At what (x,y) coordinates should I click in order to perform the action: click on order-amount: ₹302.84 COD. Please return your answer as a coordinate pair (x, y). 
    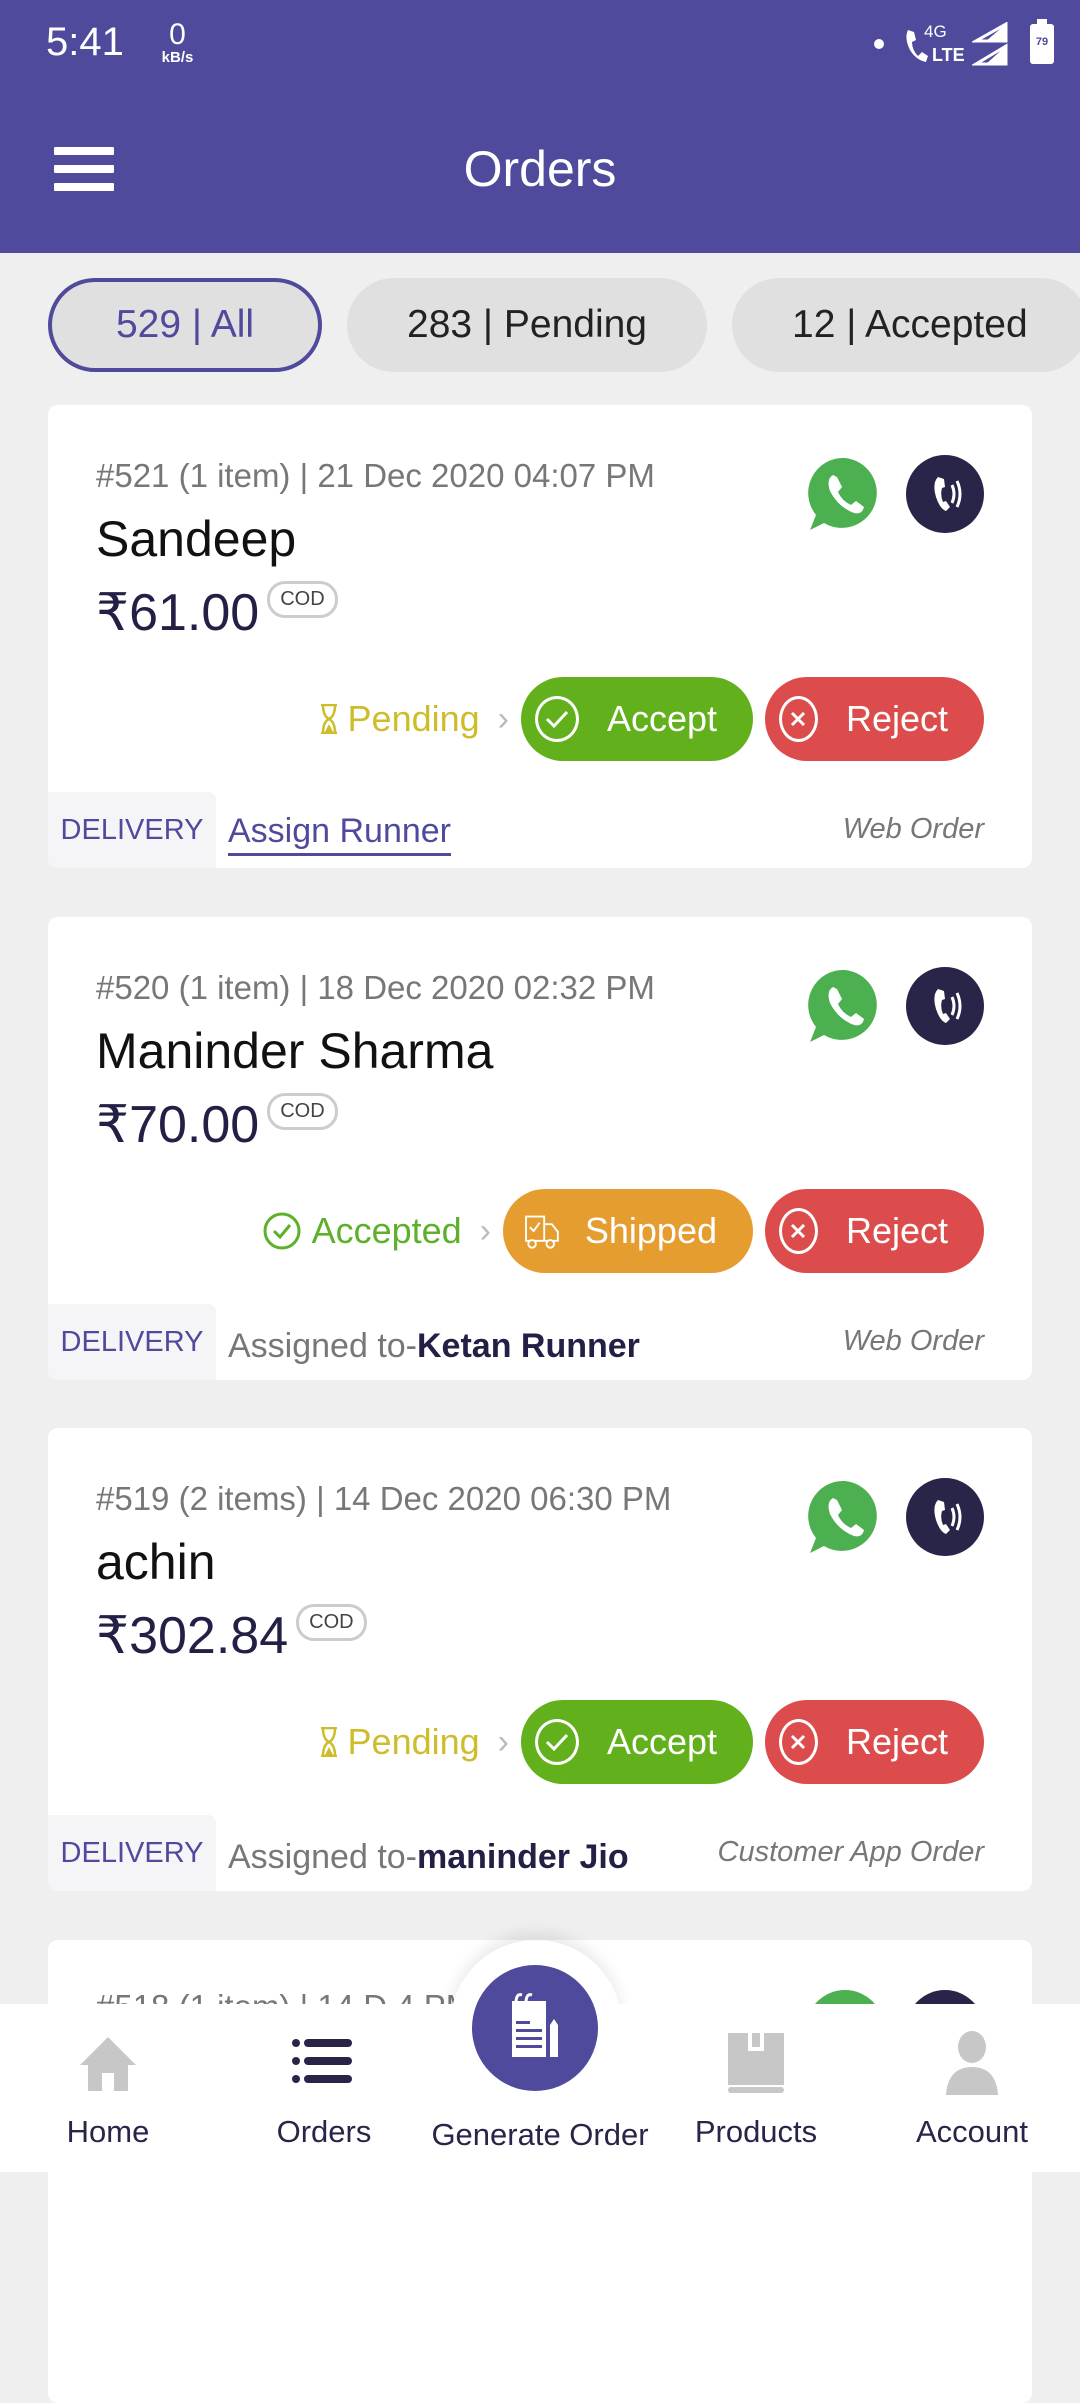
    Looking at the image, I should click on (231, 1635).